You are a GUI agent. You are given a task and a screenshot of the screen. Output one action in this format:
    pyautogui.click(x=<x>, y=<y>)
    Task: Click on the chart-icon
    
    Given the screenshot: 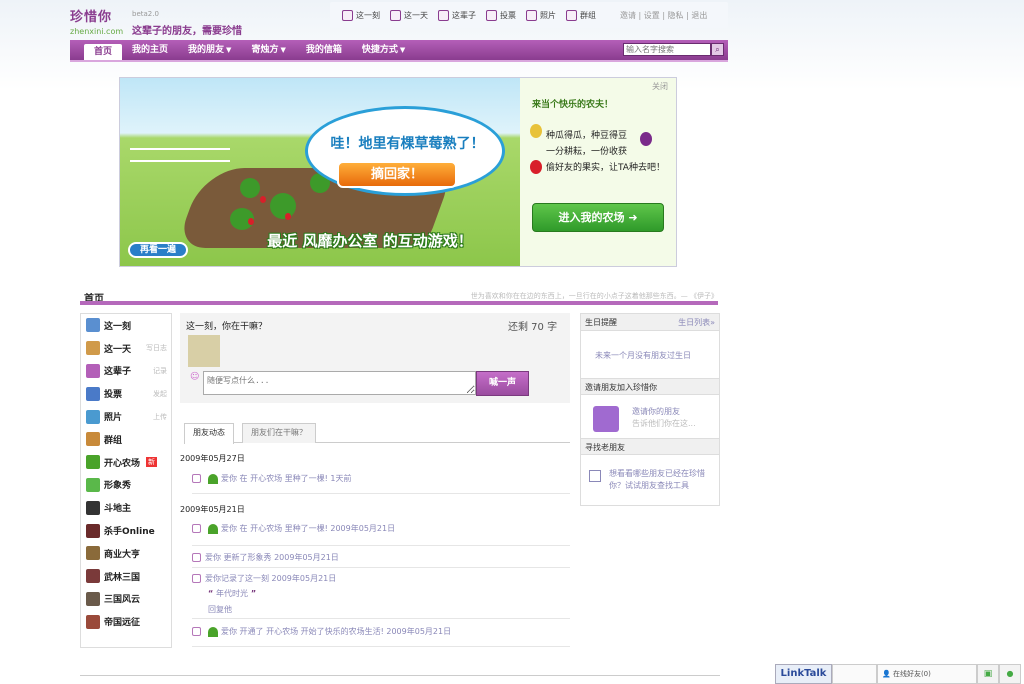 What is the action you would take?
    pyautogui.click(x=491, y=15)
    